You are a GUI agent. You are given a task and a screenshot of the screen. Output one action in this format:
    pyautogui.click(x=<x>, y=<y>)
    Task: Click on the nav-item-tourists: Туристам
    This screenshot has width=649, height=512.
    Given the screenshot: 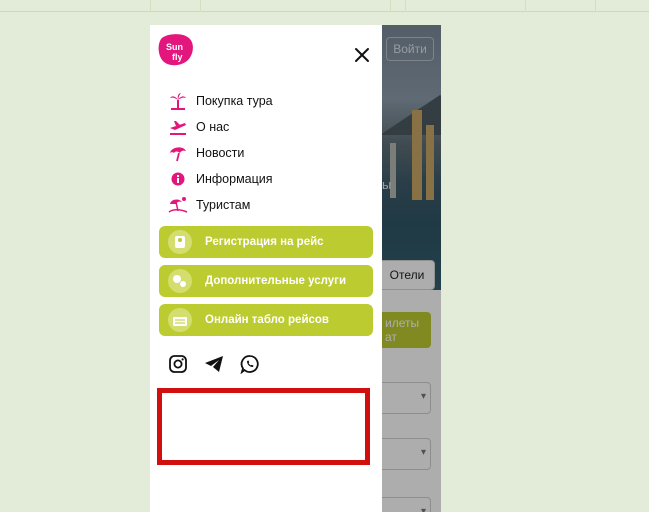 What is the action you would take?
    pyautogui.click(x=220, y=205)
    